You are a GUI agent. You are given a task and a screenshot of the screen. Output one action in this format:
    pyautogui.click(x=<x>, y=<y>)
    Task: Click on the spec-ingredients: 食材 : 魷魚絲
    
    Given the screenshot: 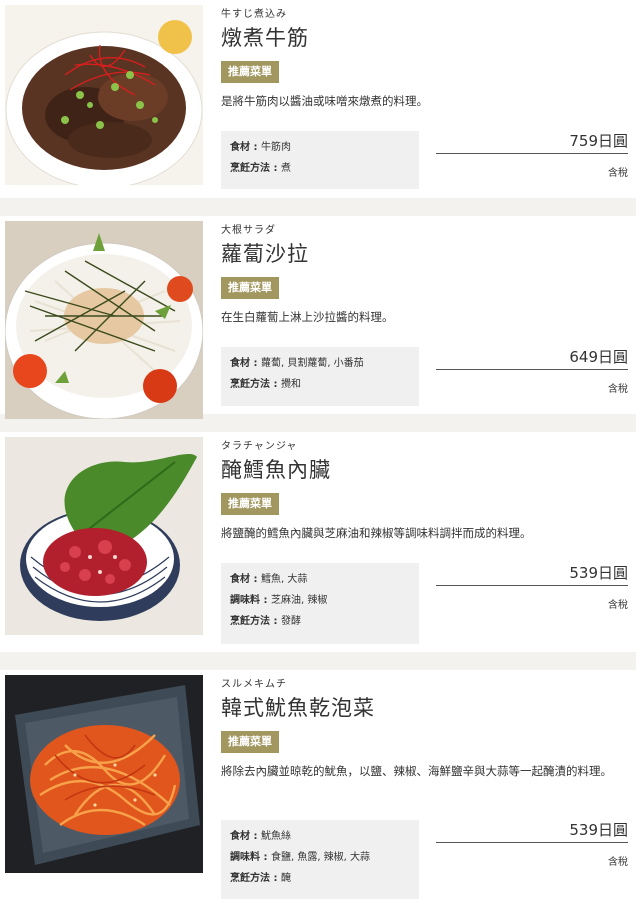 What is the action you would take?
    pyautogui.click(x=260, y=836)
    